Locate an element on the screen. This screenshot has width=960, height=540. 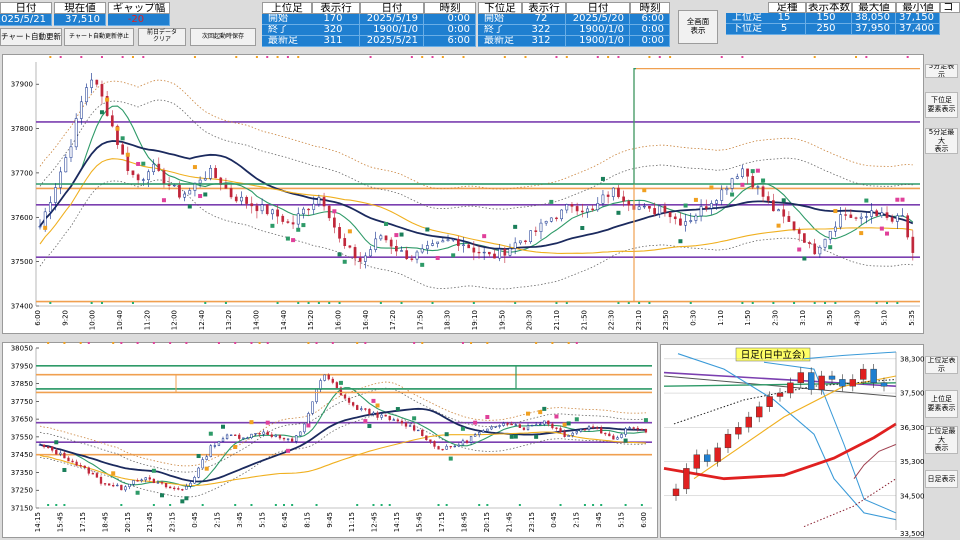
auto-update-button: チャート自動更新 is located at coordinates (31, 37).